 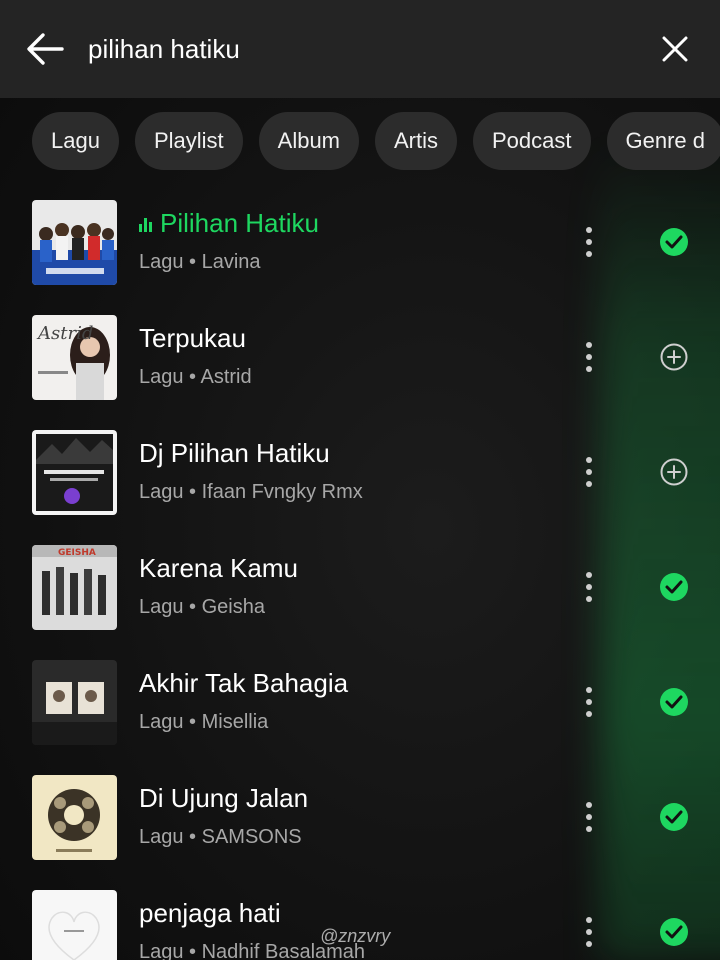 What do you see at coordinates (200, 262) in the screenshot?
I see `track-subtitle: Lagu • Lavina` at bounding box center [200, 262].